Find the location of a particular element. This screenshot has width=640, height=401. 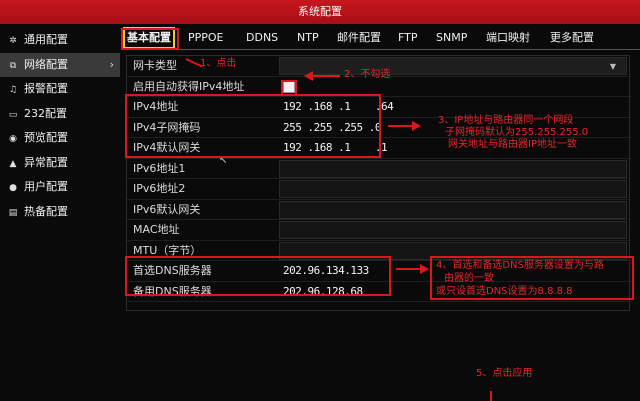

ipv6-gateway-label: IPv6默认网关 is located at coordinates (167, 209).